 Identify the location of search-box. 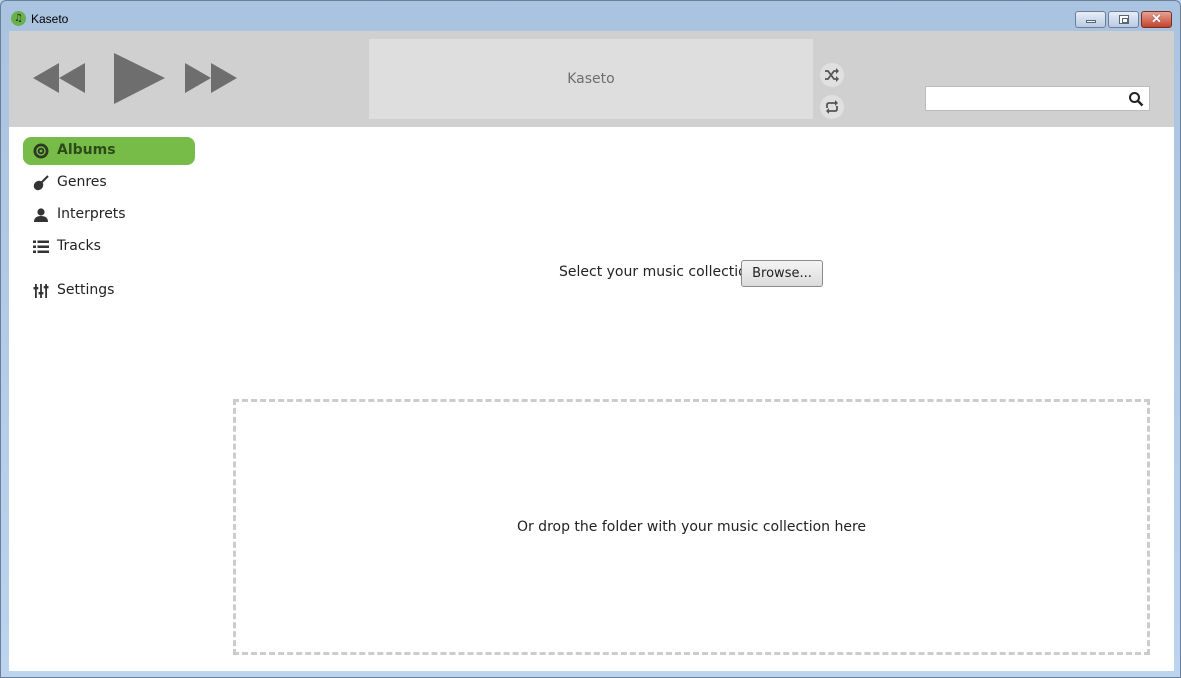
(1037, 98).